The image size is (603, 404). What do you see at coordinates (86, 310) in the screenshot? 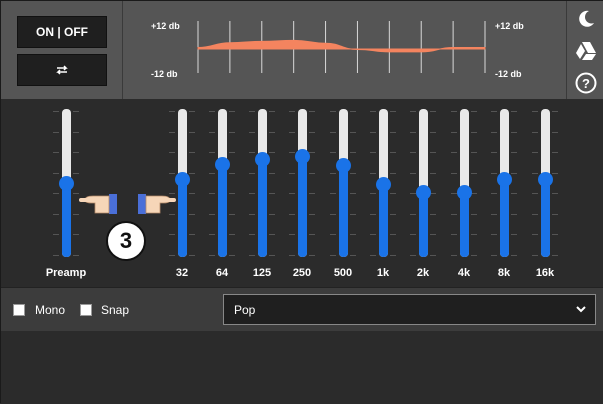
I see `snap-checkbox` at bounding box center [86, 310].